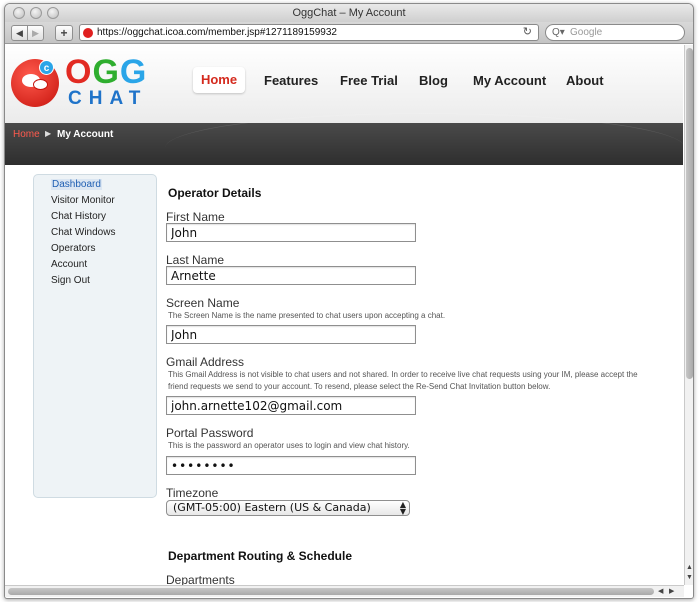 The height and width of the screenshot is (602, 700). Describe the element at coordinates (203, 303) in the screenshot. I see `screen-name-label: Screen Name` at that location.